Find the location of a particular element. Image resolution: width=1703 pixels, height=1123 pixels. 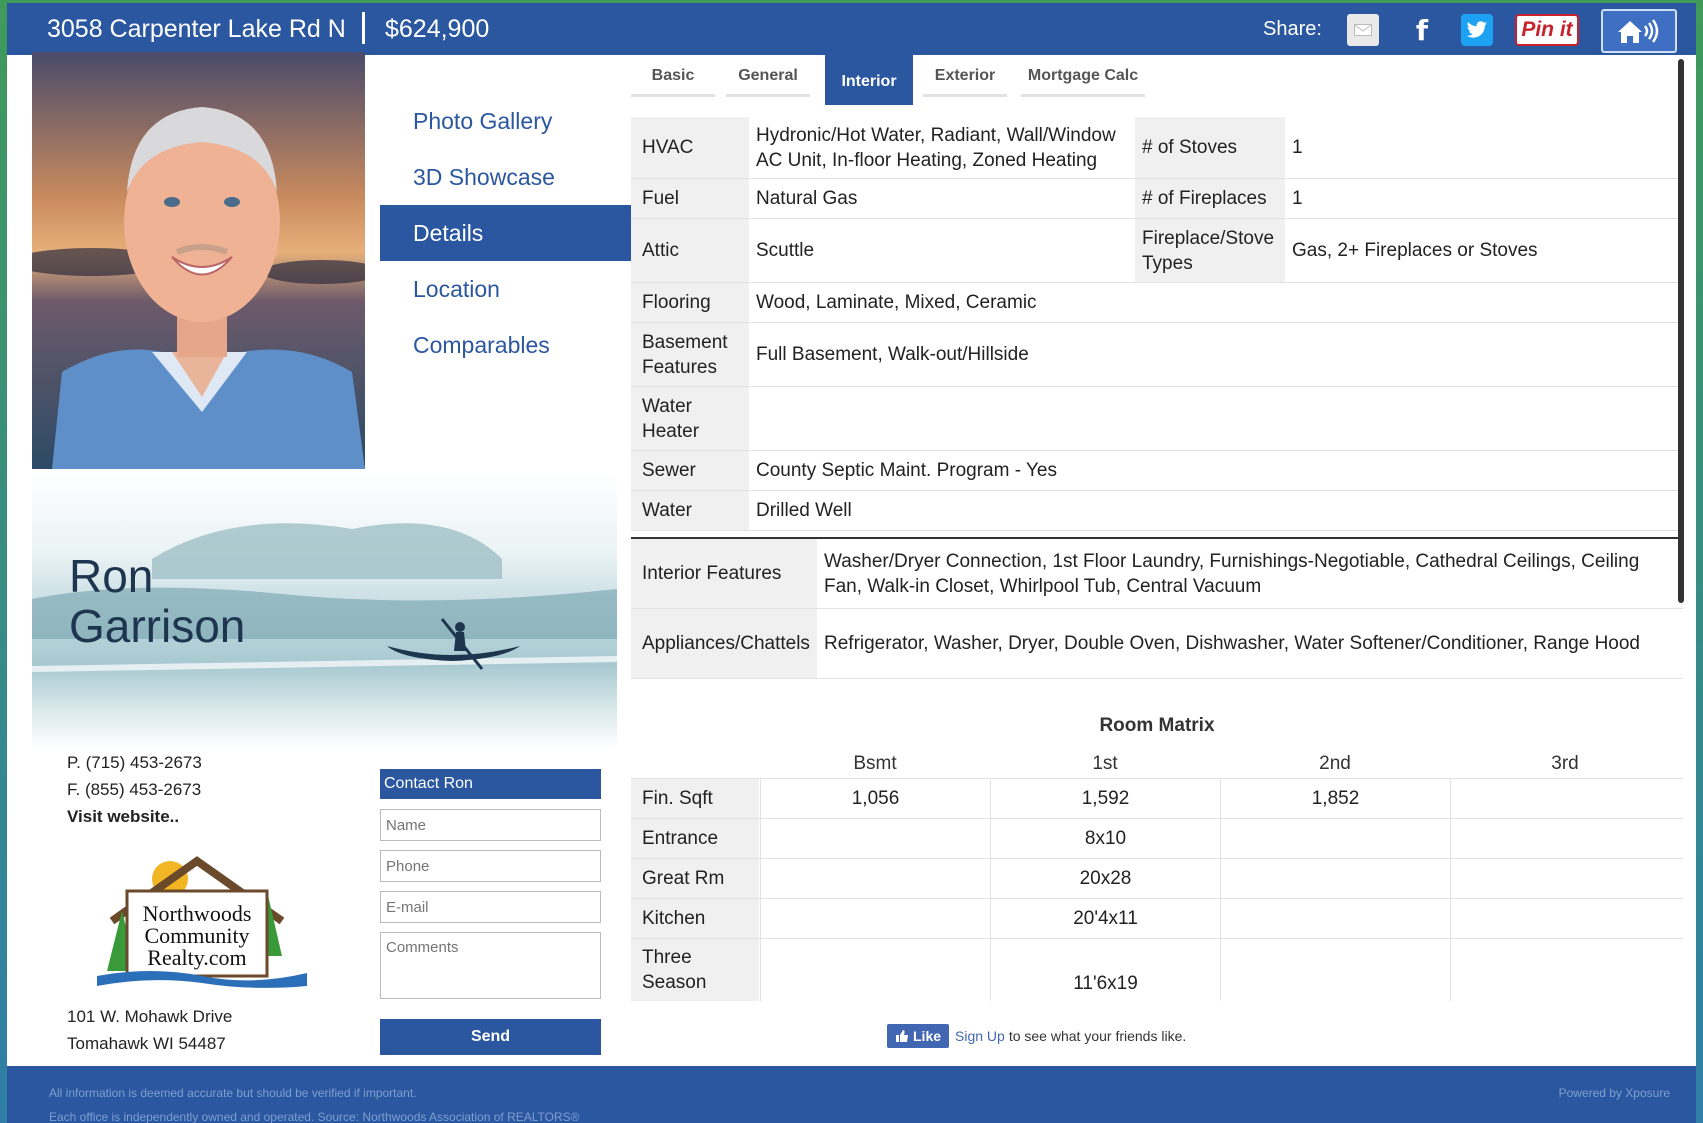

visit-website-link: Visit website.. is located at coordinates (134, 816).